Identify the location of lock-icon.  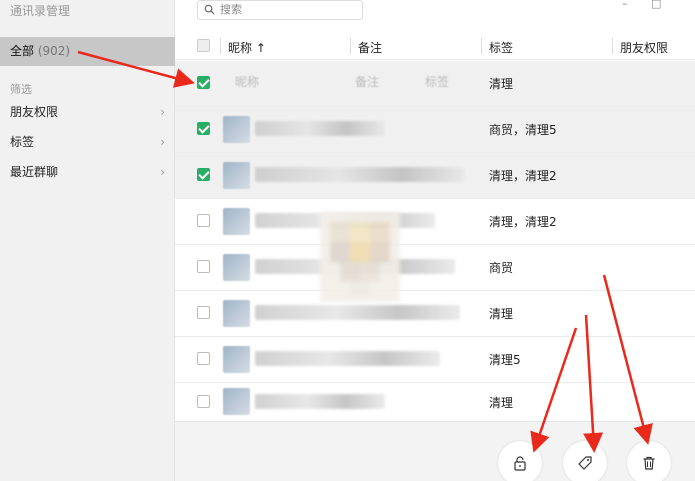
(520, 463).